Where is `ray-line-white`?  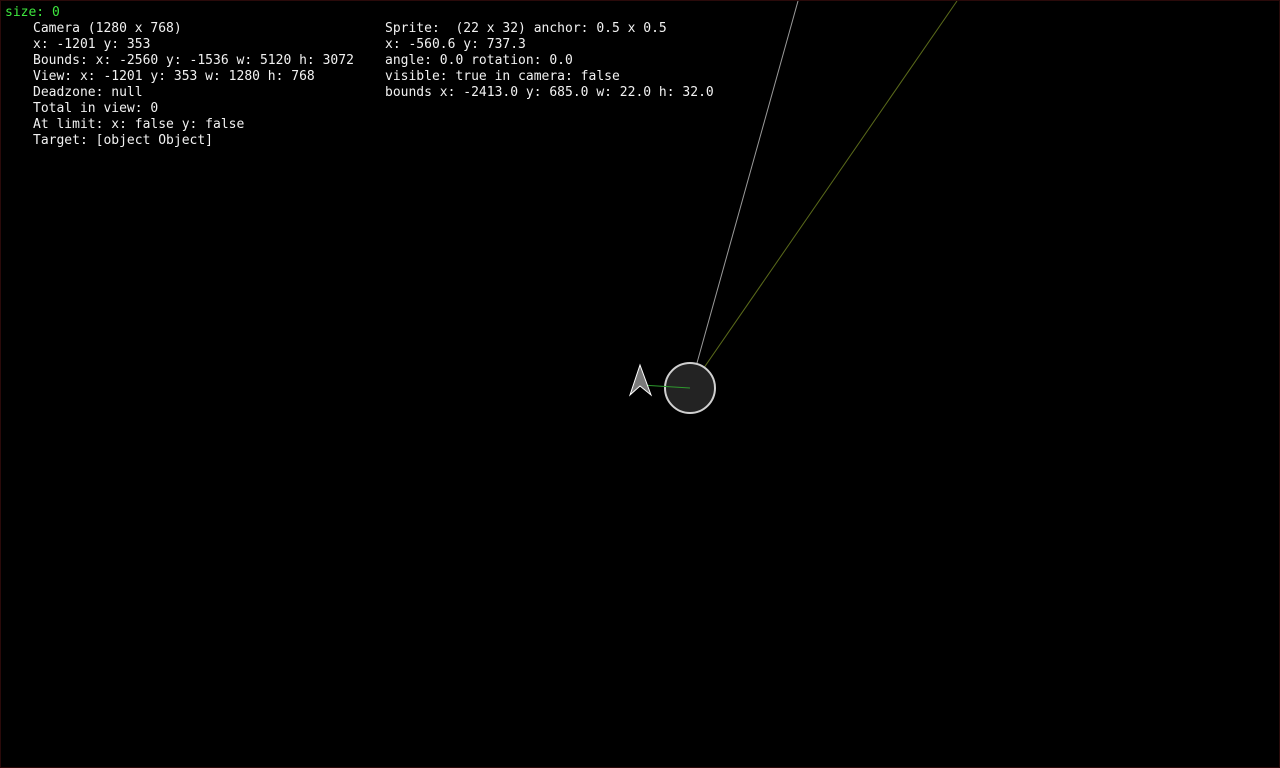
ray-line-white is located at coordinates (744, 195).